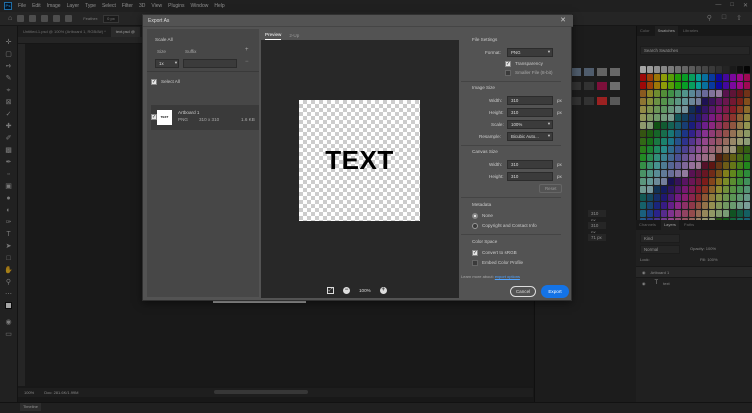 The image size is (752, 413). Describe the element at coordinates (189, 112) in the screenshot. I see `asset-name: Artboard 1` at that location.